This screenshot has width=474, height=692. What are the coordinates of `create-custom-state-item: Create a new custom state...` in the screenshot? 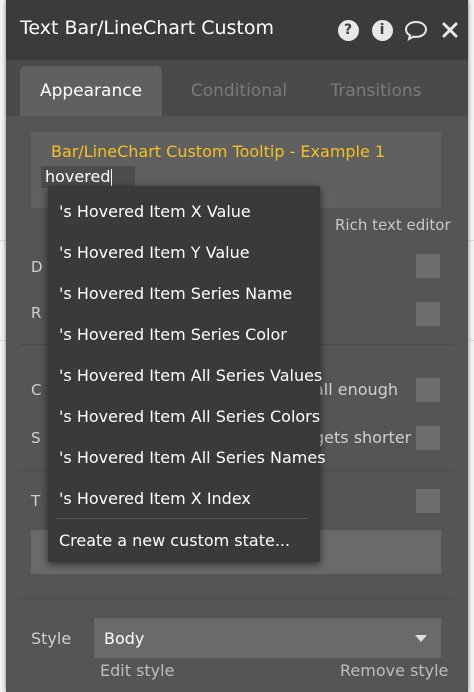 It's located at (174, 540).